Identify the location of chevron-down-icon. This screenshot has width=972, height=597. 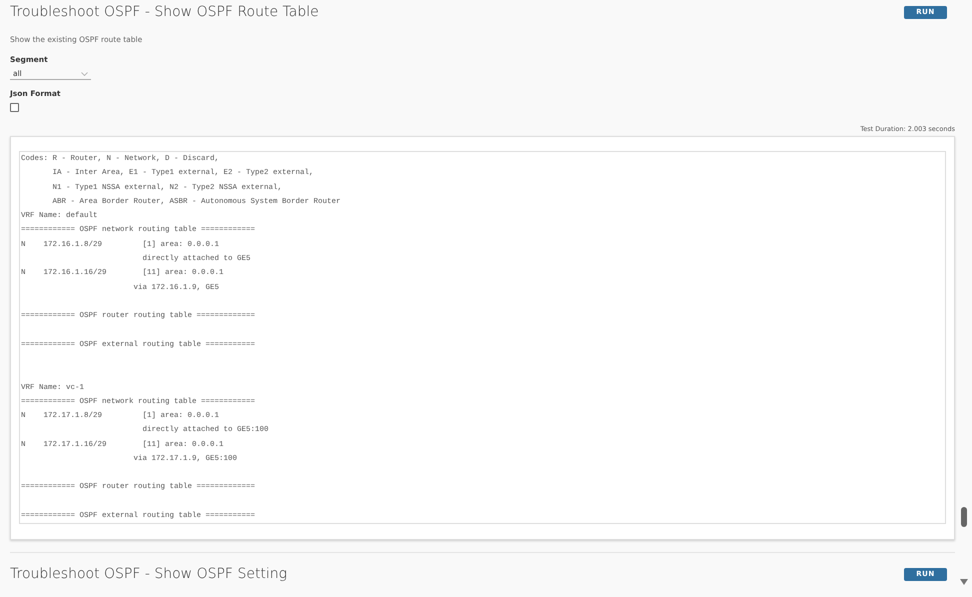
(84, 74).